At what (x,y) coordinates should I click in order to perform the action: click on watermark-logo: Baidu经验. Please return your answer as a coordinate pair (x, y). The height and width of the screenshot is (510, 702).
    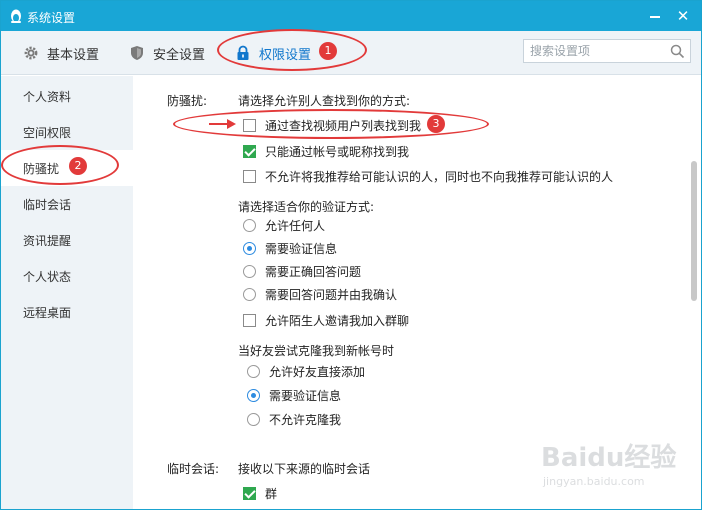
    Looking at the image, I should click on (609, 458).